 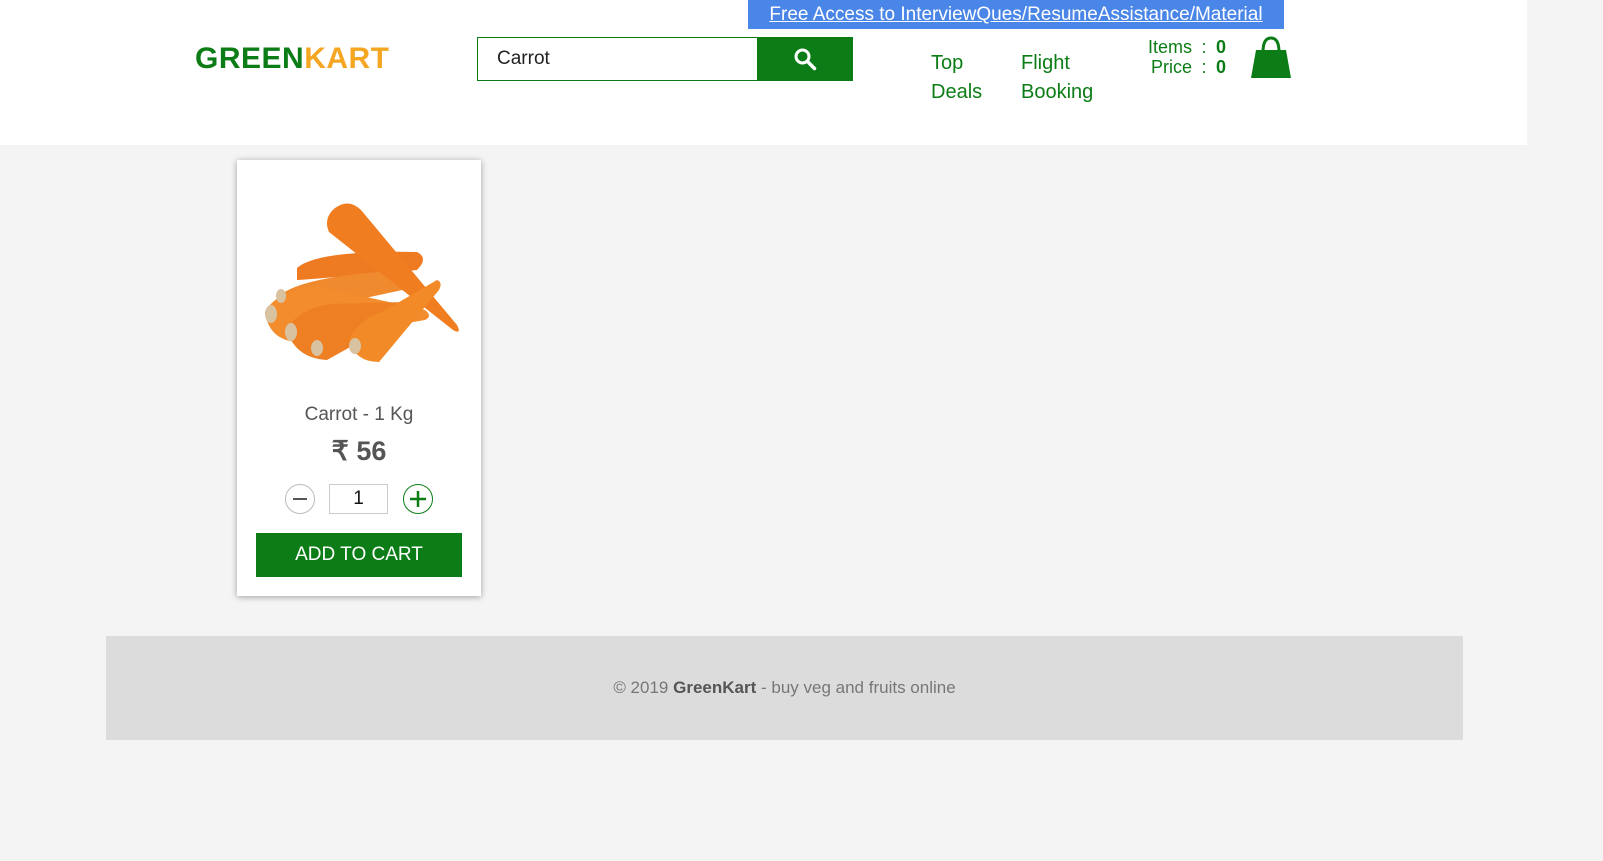 I want to click on cart-price-value: 0, so click(x=1221, y=67).